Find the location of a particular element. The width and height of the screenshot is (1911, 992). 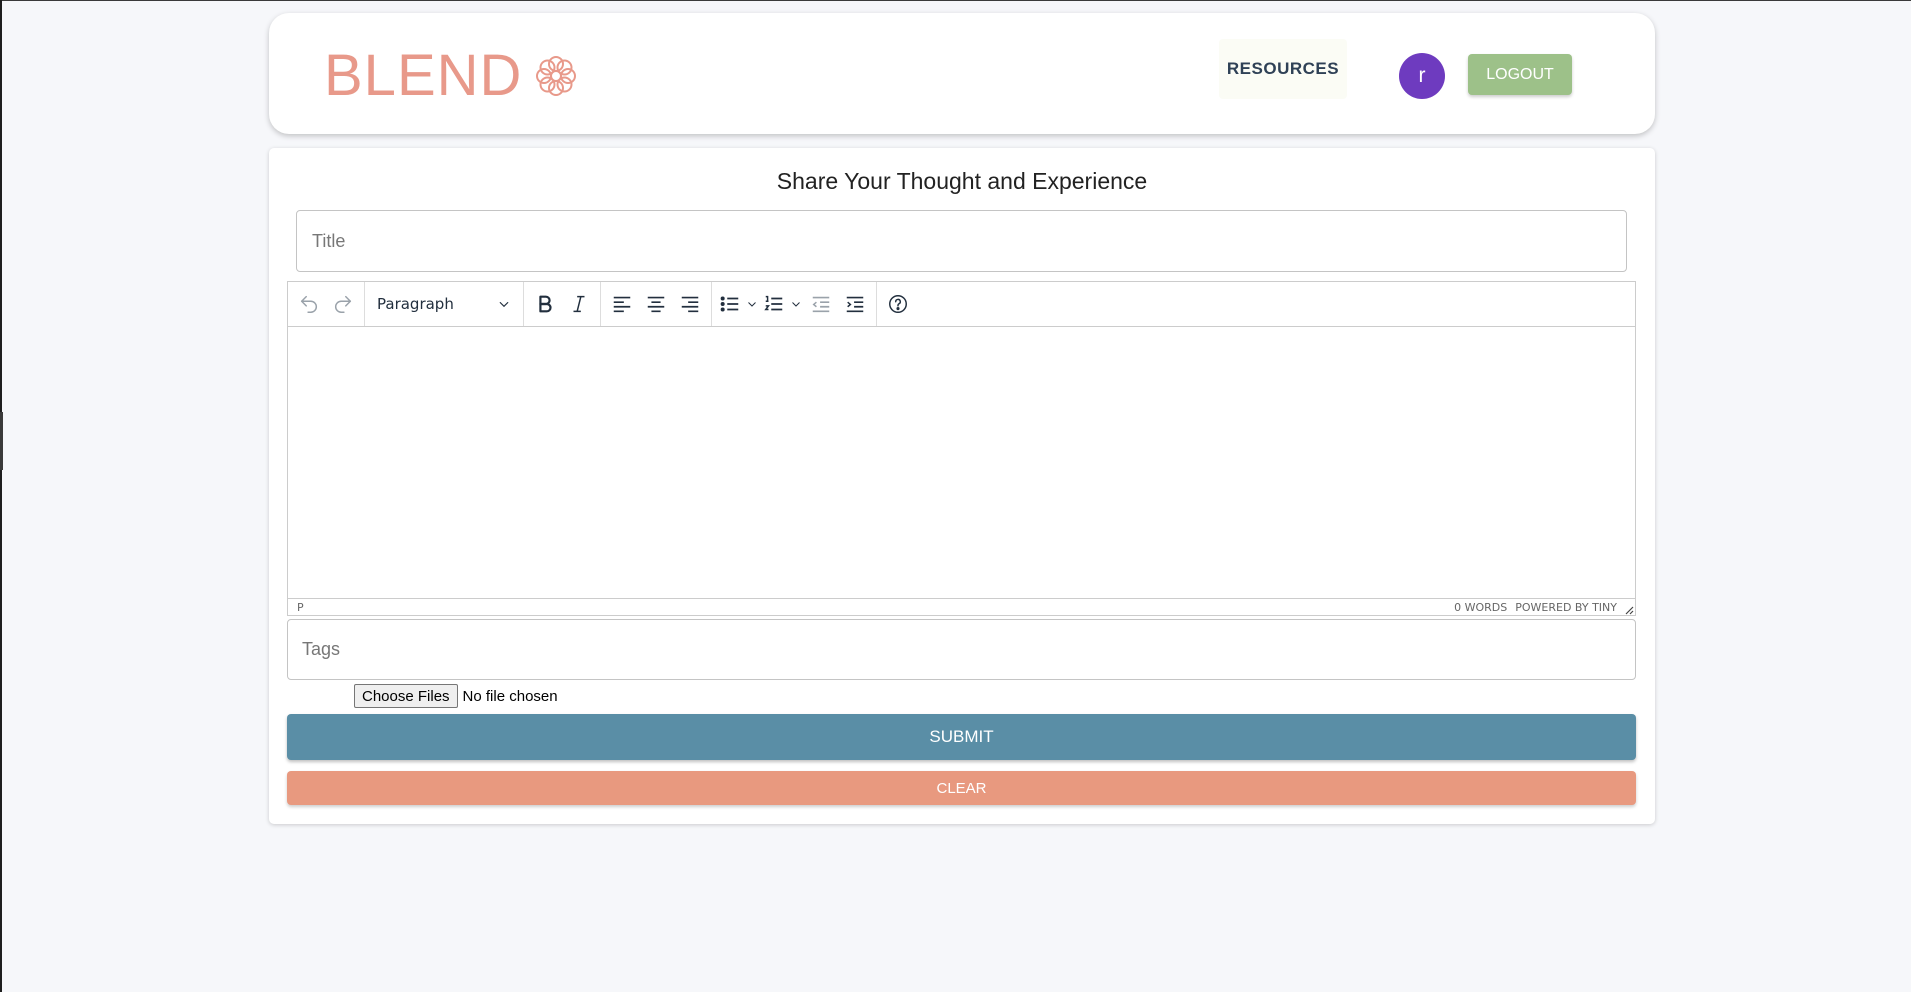

avatar: r is located at coordinates (1422, 76).